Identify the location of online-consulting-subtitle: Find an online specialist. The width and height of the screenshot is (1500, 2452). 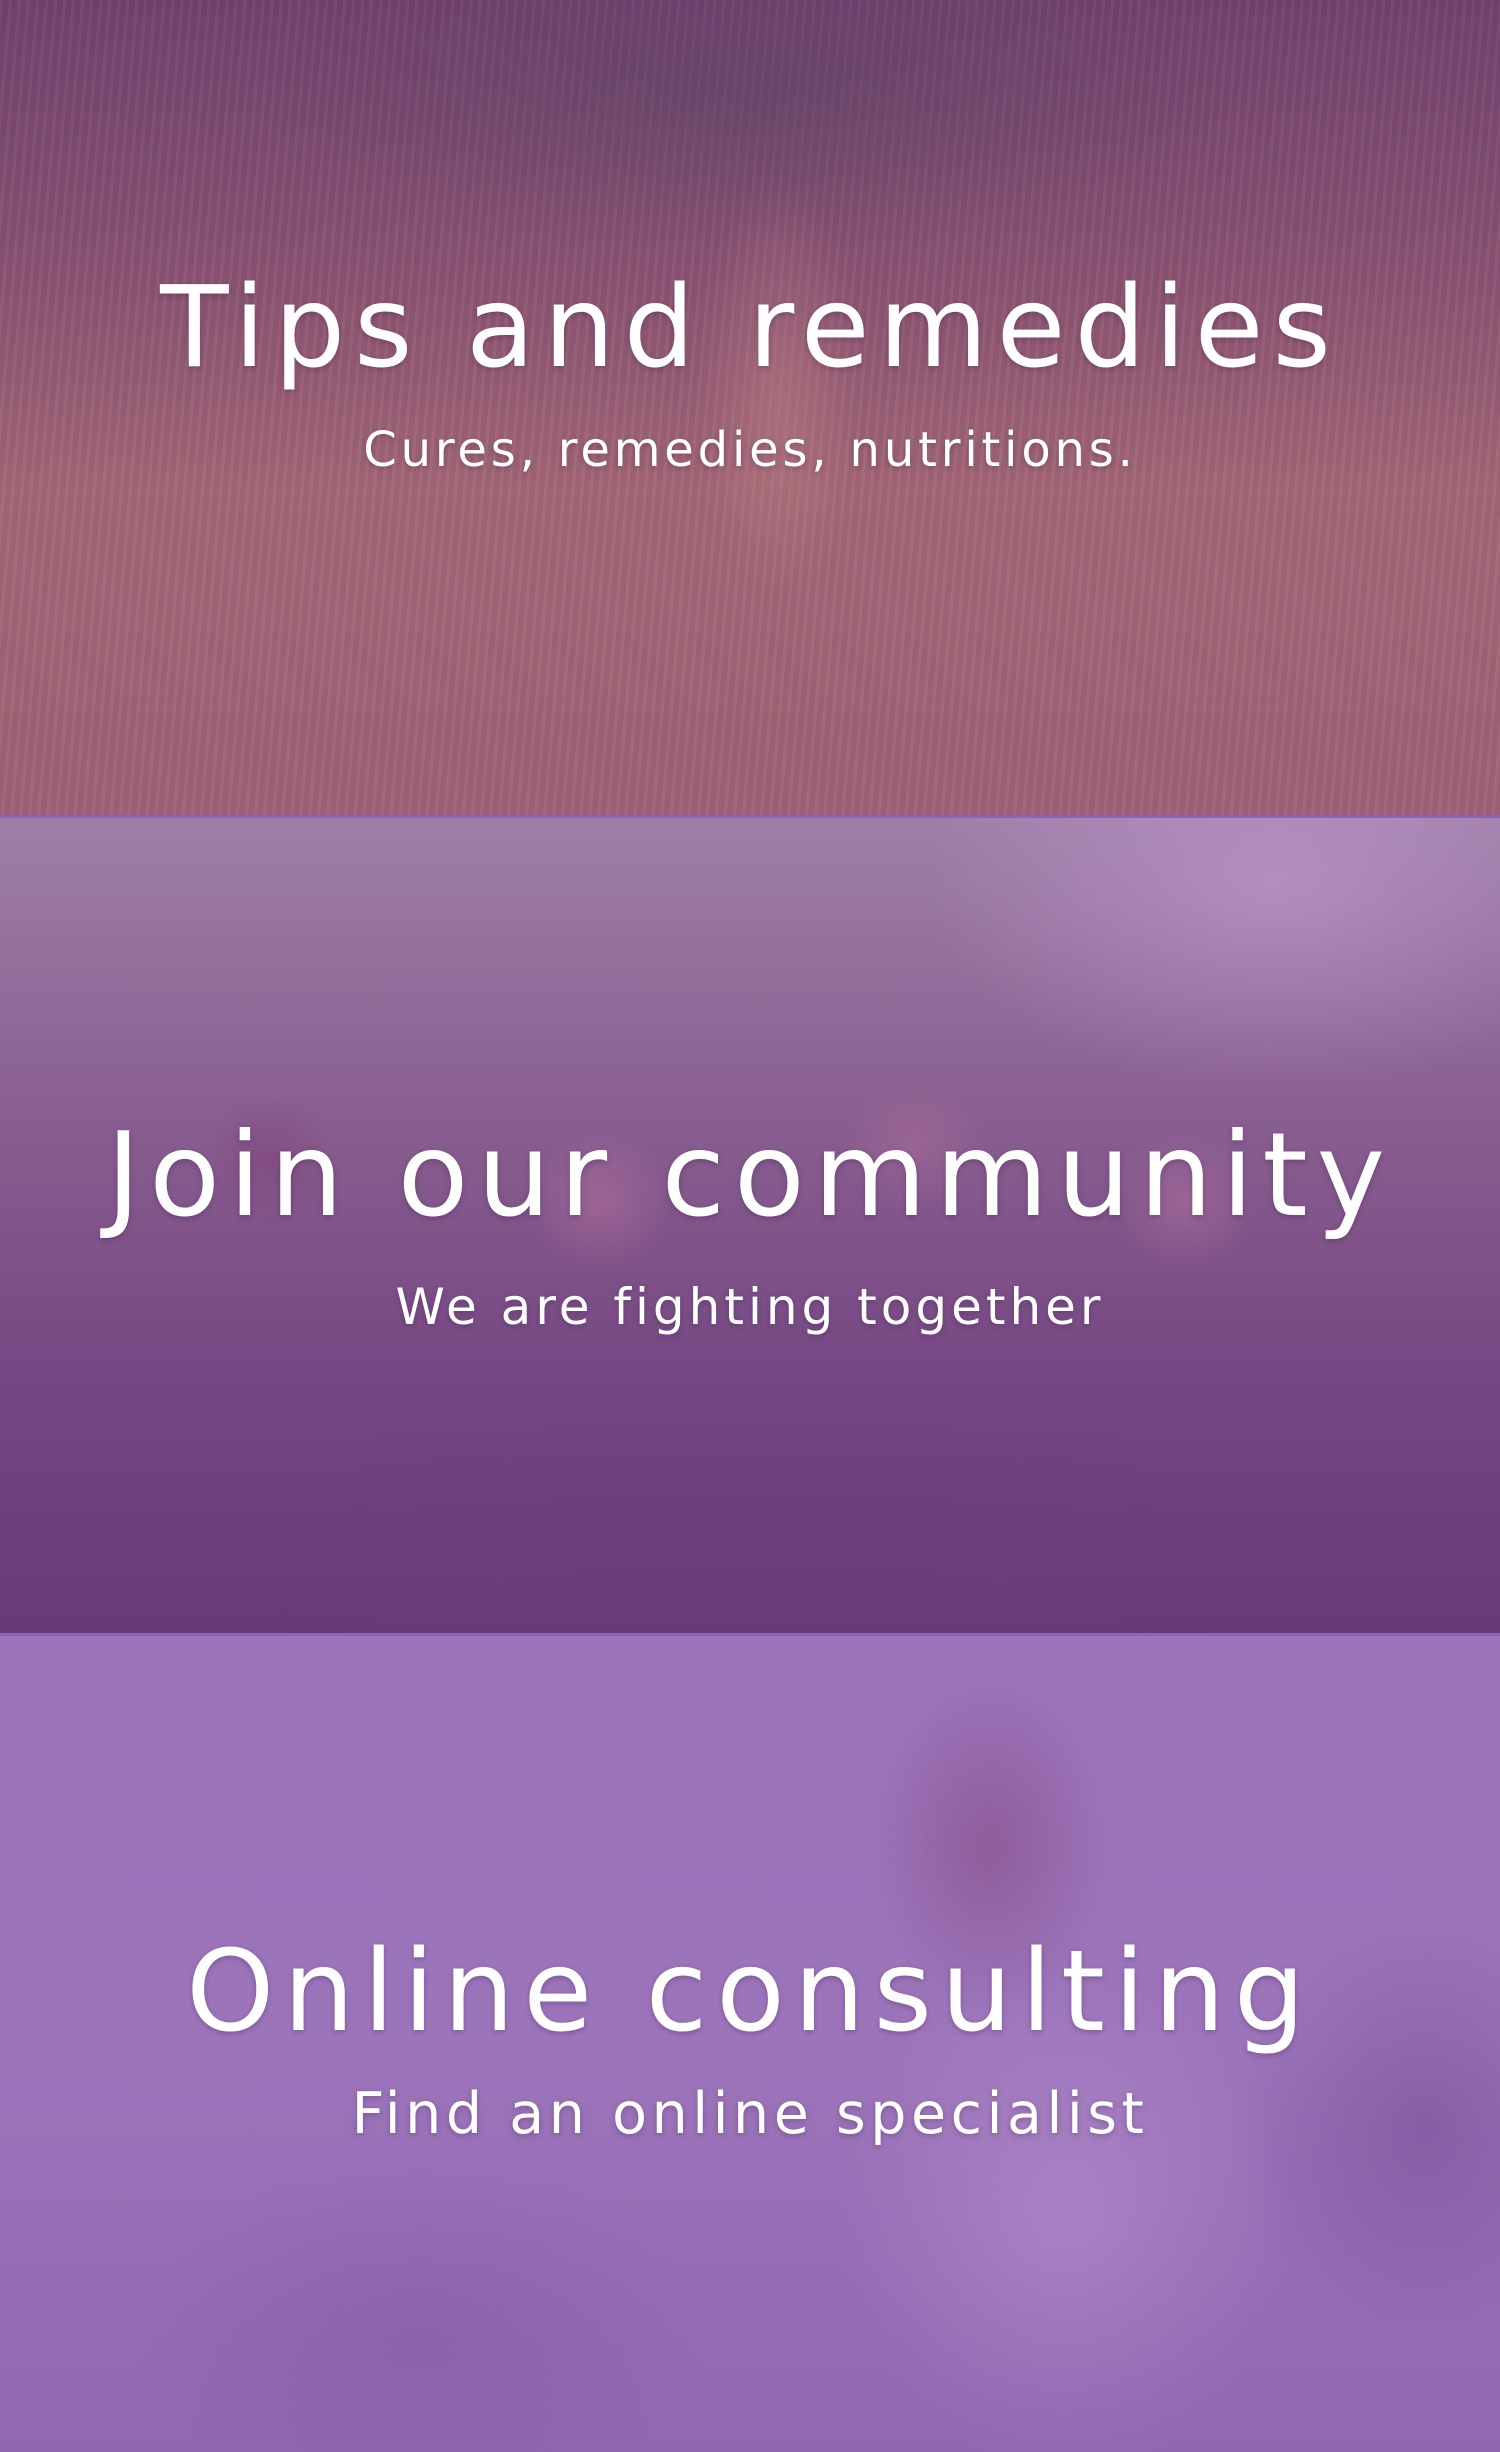
(750, 2114).